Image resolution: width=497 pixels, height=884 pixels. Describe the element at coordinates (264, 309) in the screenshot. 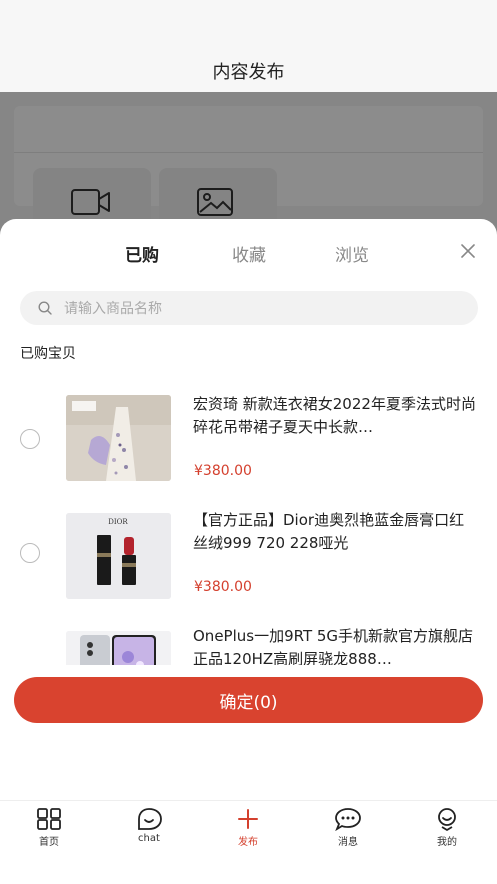

I see `search-input` at that location.